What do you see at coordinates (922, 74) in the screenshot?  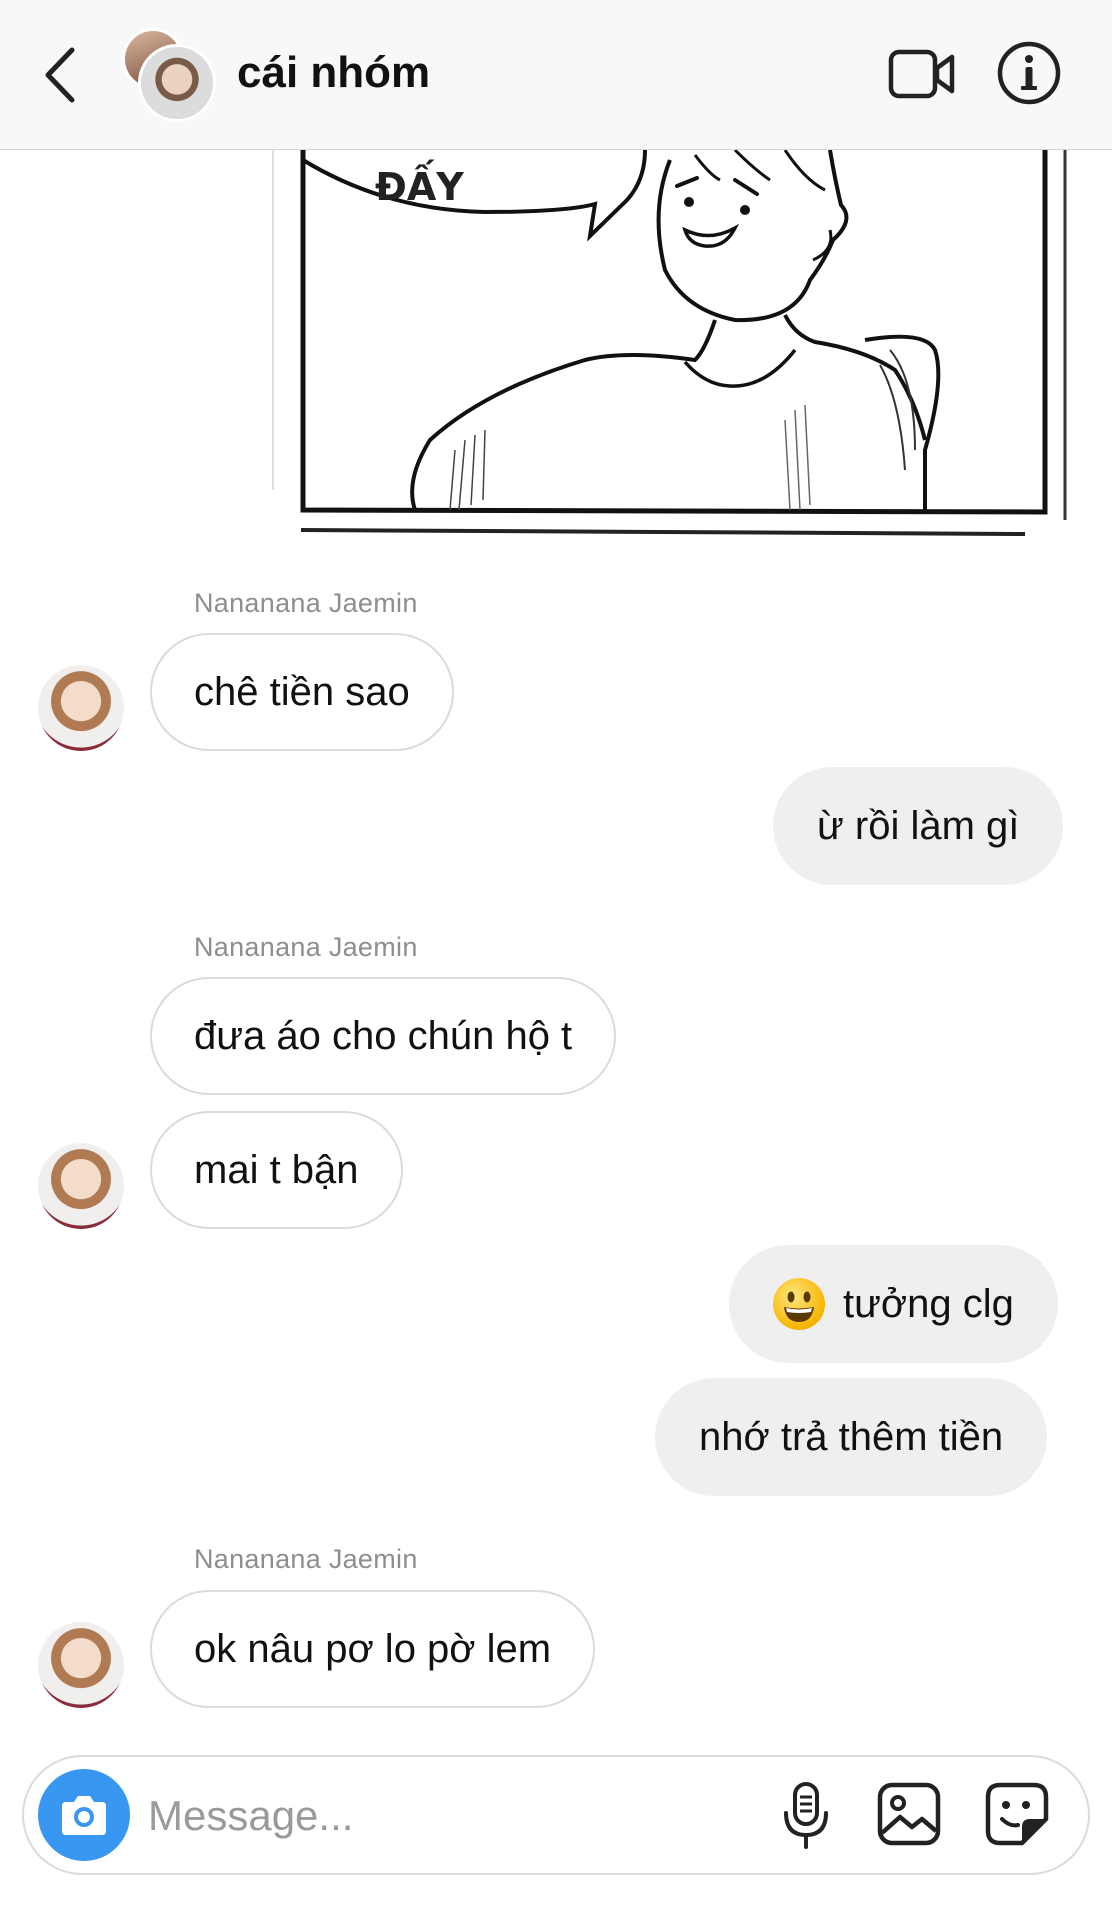 I see `video-camera-icon` at bounding box center [922, 74].